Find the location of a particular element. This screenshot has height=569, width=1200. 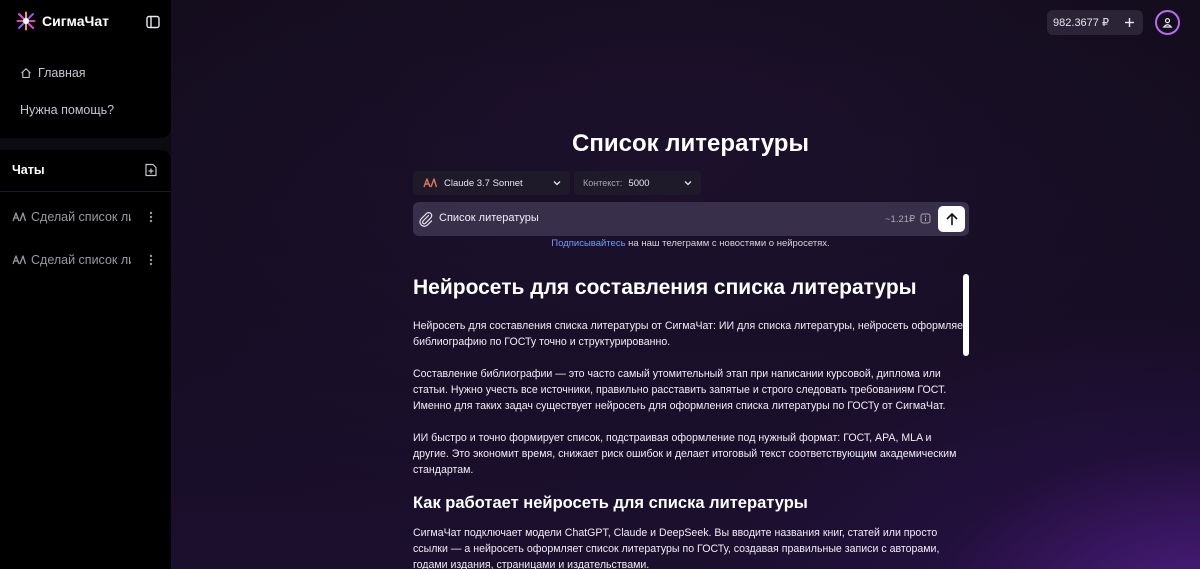

info-icon is located at coordinates (925, 218).